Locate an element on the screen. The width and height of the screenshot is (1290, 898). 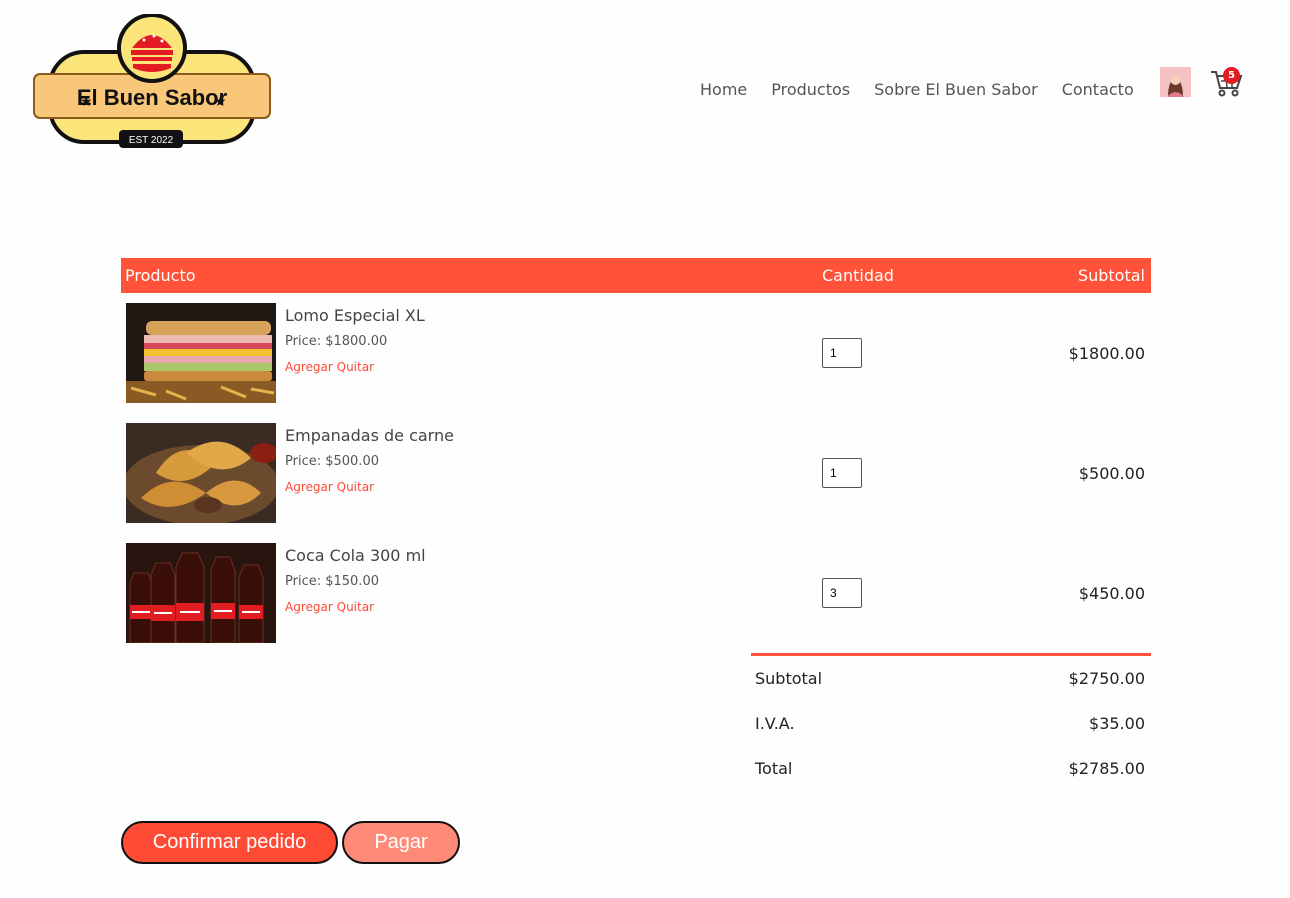
product-price: Price: $500.00 is located at coordinates (332, 461).